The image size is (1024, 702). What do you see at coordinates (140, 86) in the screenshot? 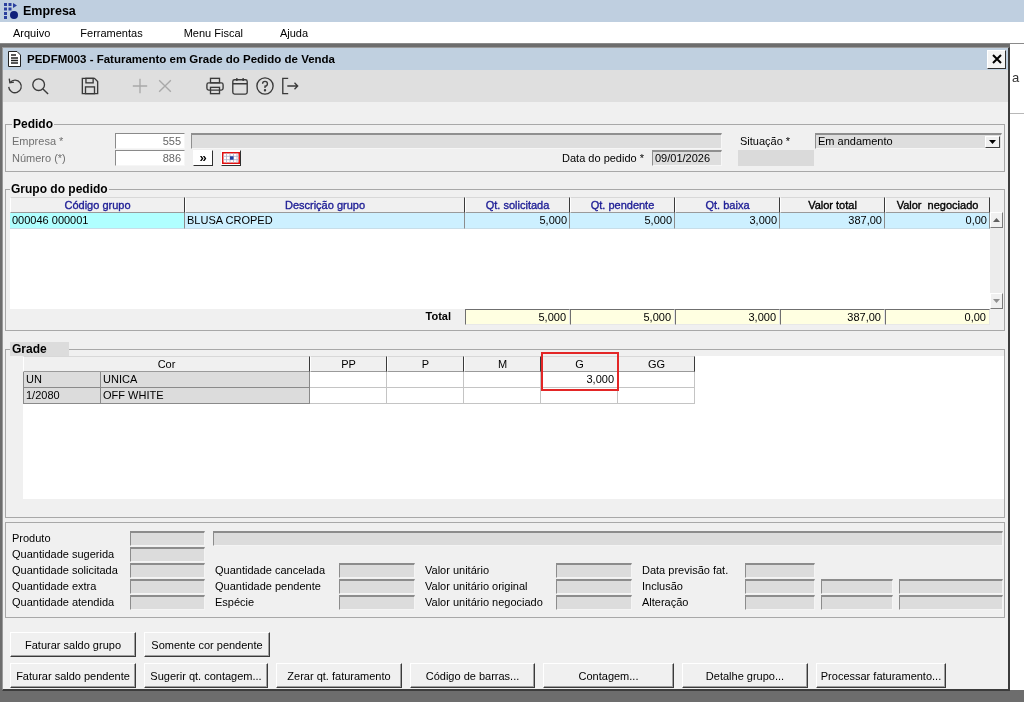
I see `plus-icon` at bounding box center [140, 86].